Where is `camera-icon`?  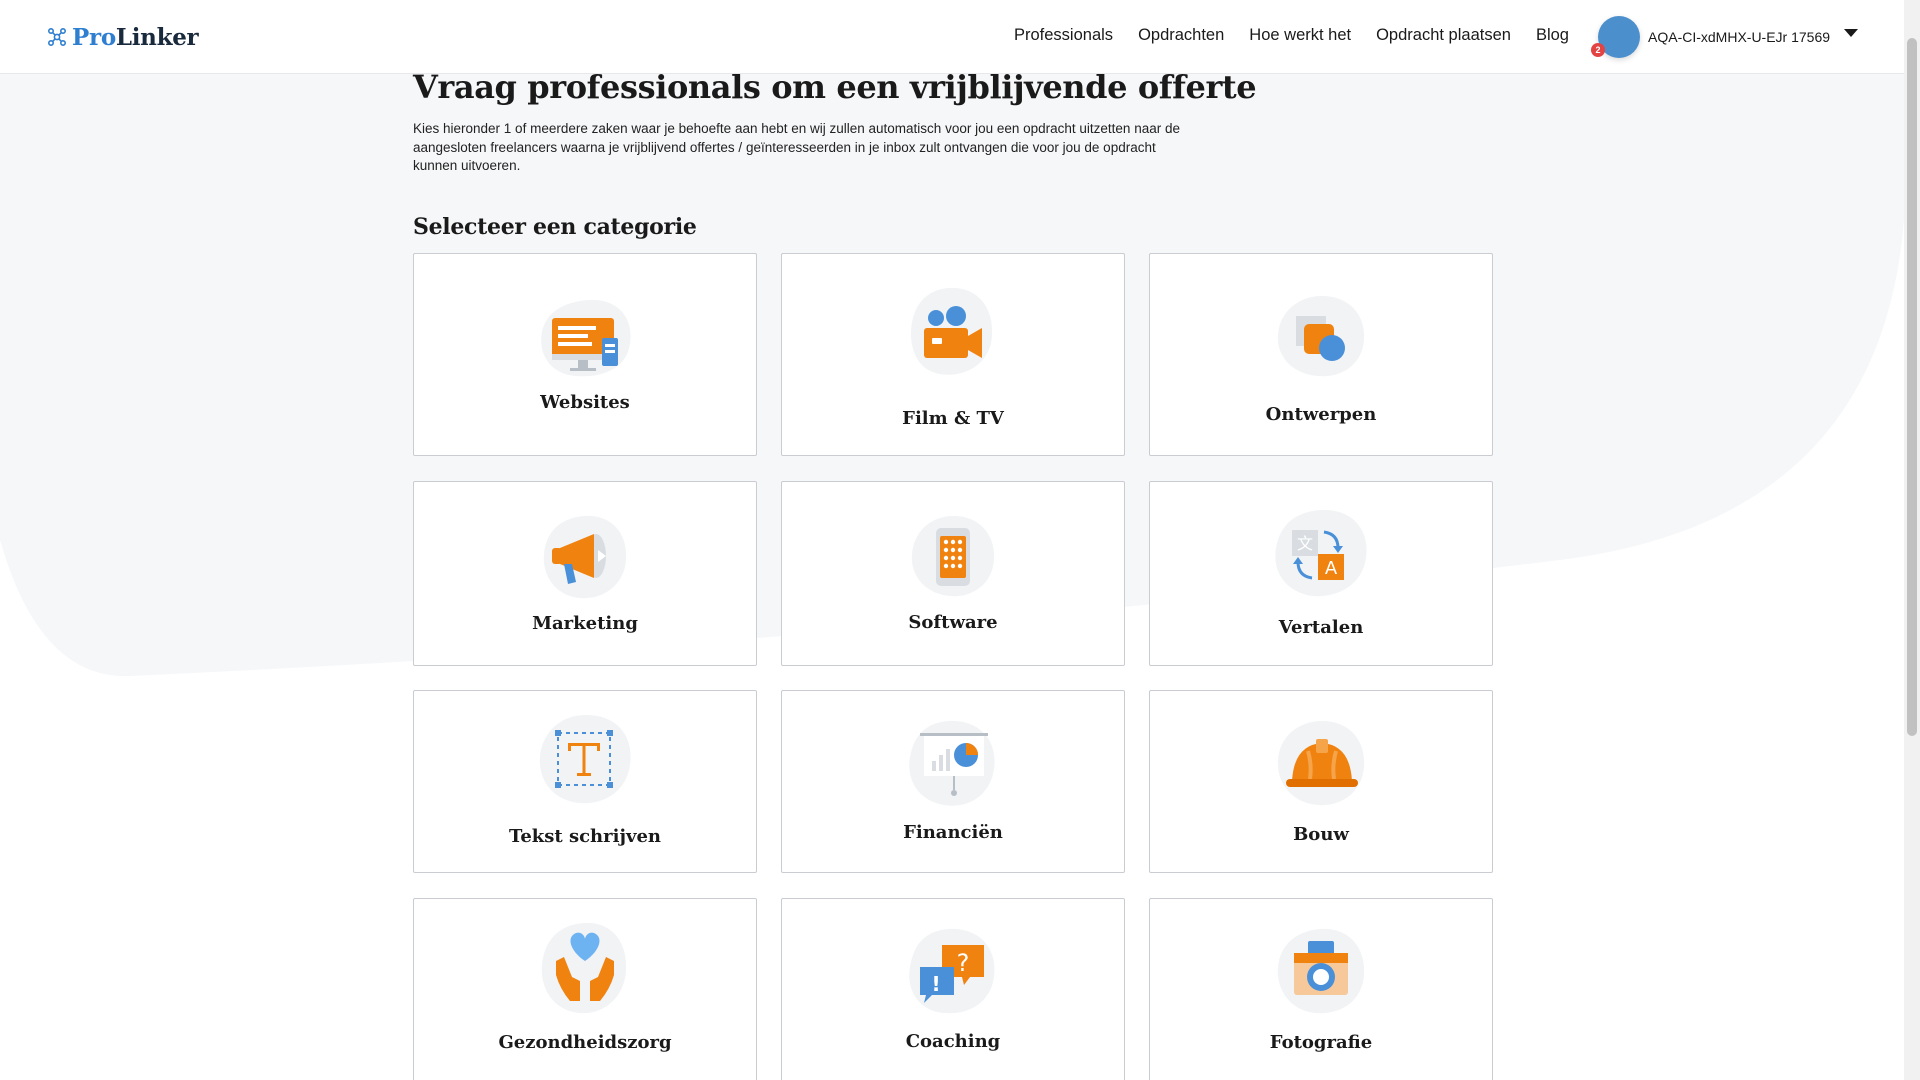 camera-icon is located at coordinates (1321, 971).